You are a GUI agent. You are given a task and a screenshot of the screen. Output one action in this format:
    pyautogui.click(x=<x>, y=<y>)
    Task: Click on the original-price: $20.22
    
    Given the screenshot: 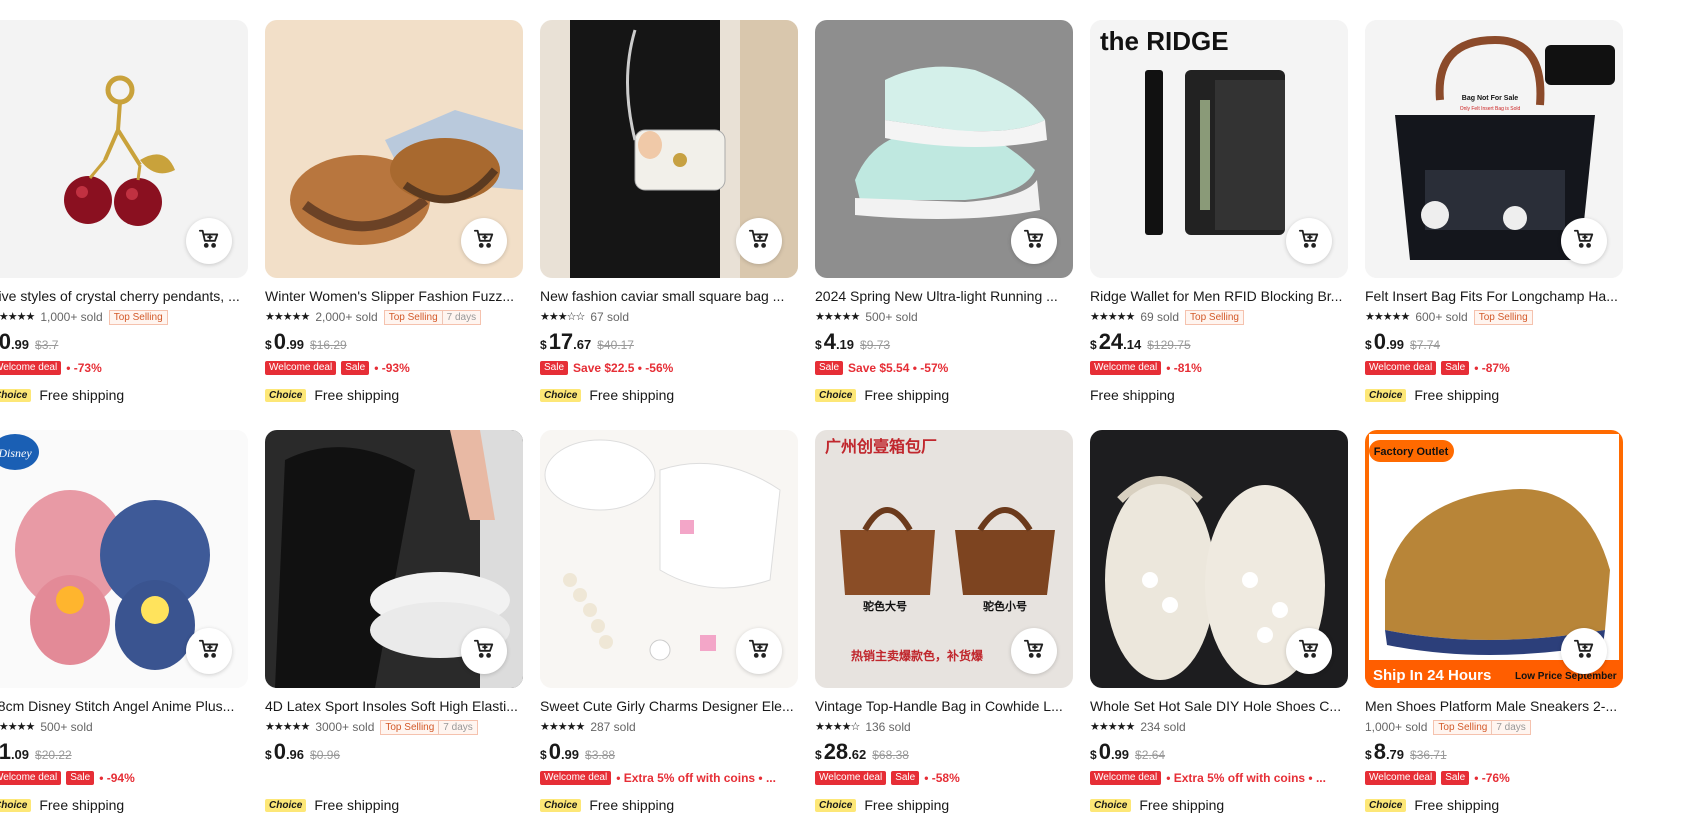 What is the action you would take?
    pyautogui.click(x=53, y=755)
    